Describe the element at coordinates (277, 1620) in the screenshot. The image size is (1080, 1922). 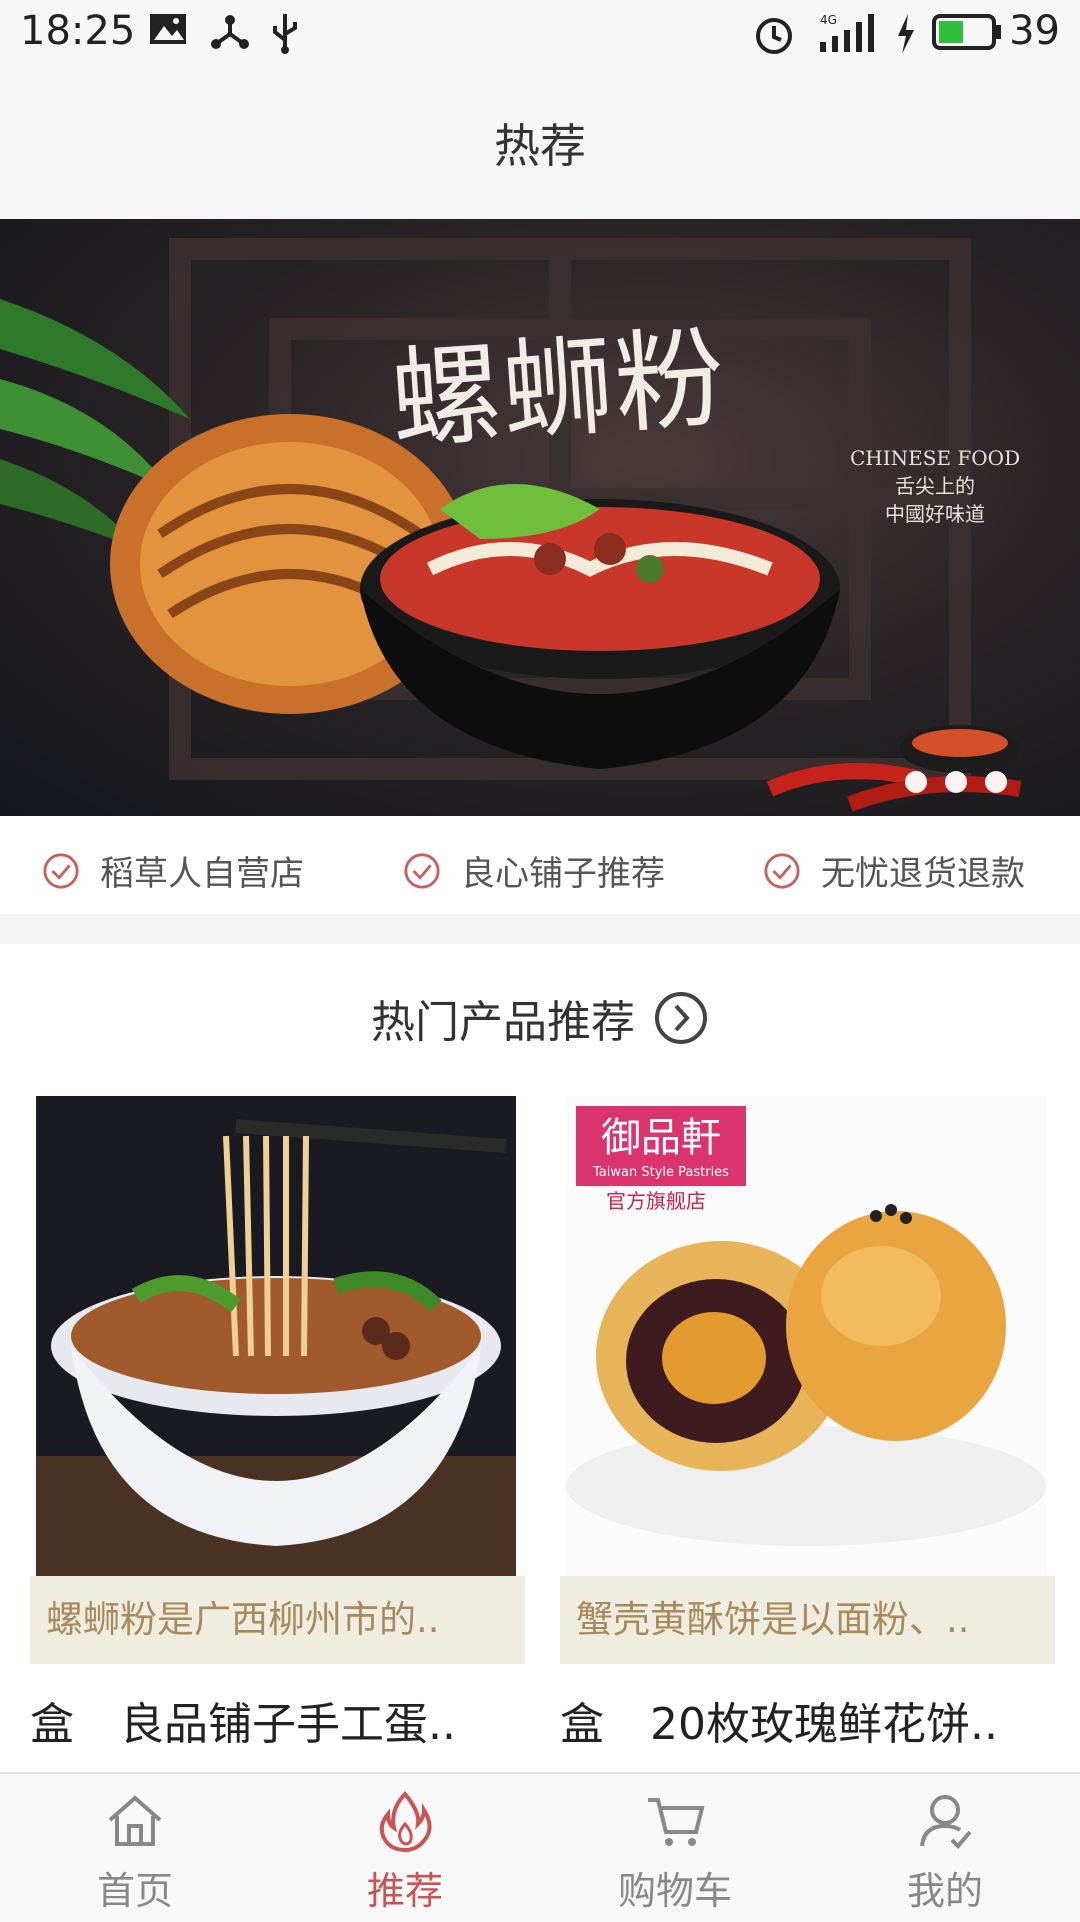
I see `product-description: 螺蛳粉是广西柳州市的..` at that location.